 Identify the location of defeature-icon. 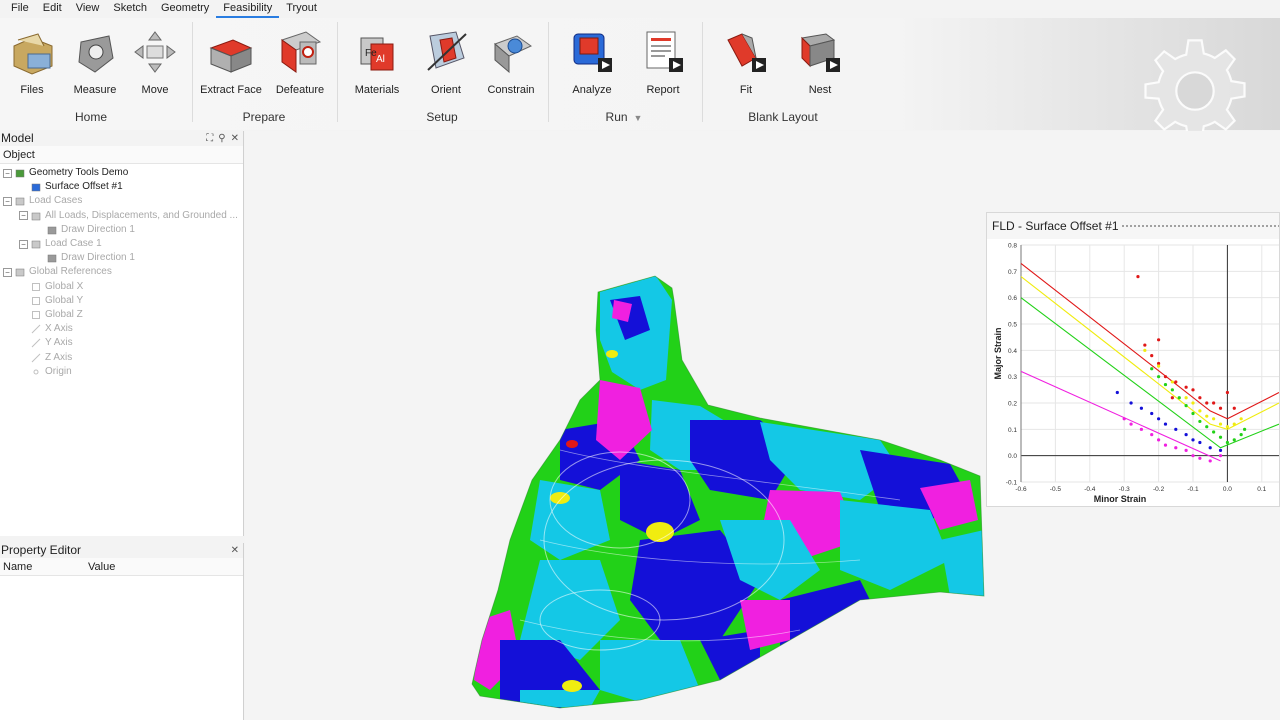
(300, 52).